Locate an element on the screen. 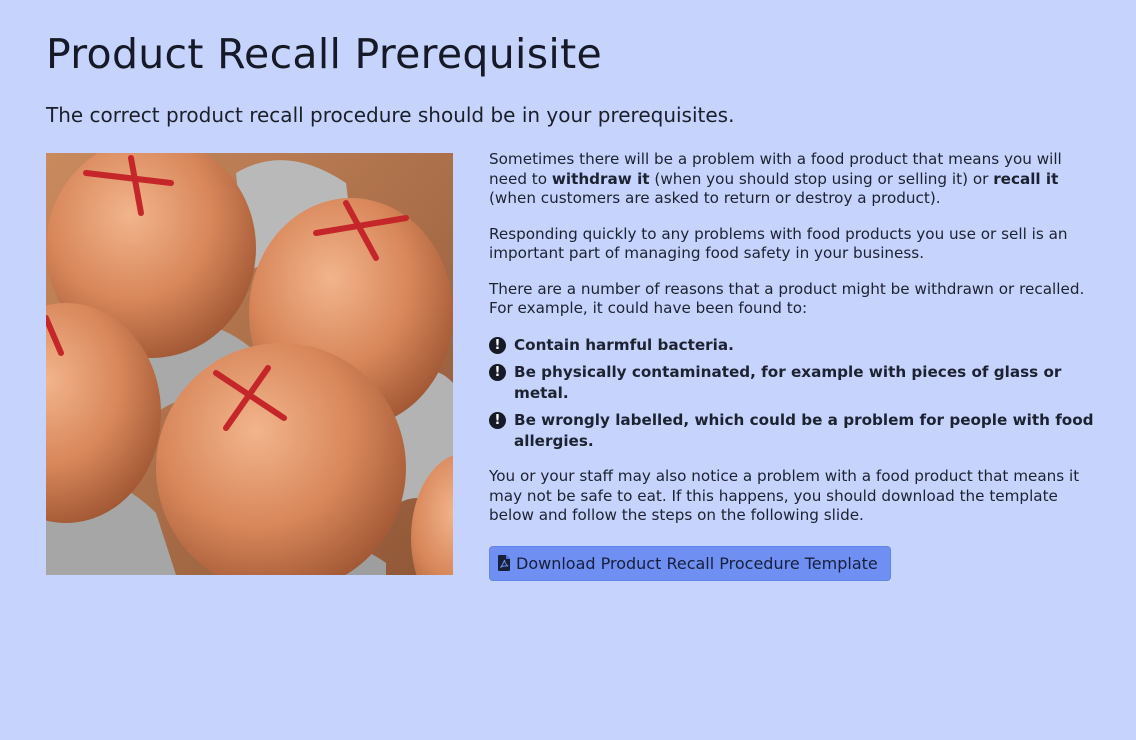 This screenshot has height=740, width=1136. recall-term: recall it is located at coordinates (1026, 178).